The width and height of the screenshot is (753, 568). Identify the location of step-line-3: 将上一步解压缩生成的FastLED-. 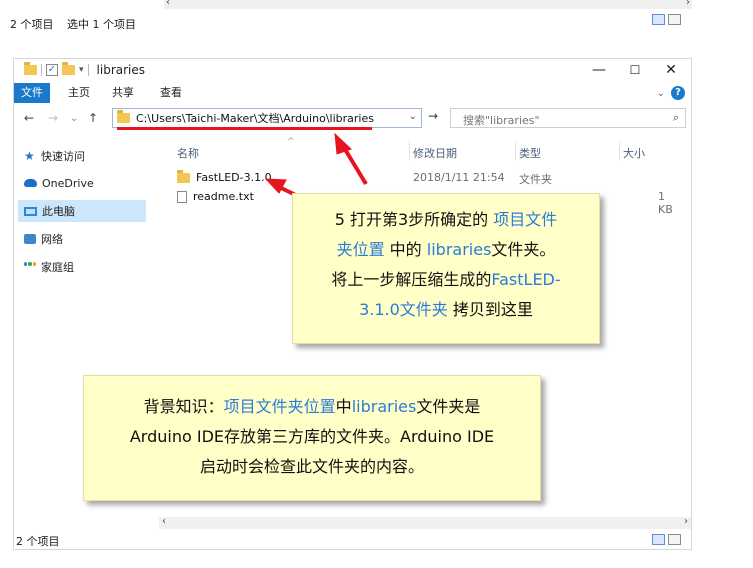
(446, 280).